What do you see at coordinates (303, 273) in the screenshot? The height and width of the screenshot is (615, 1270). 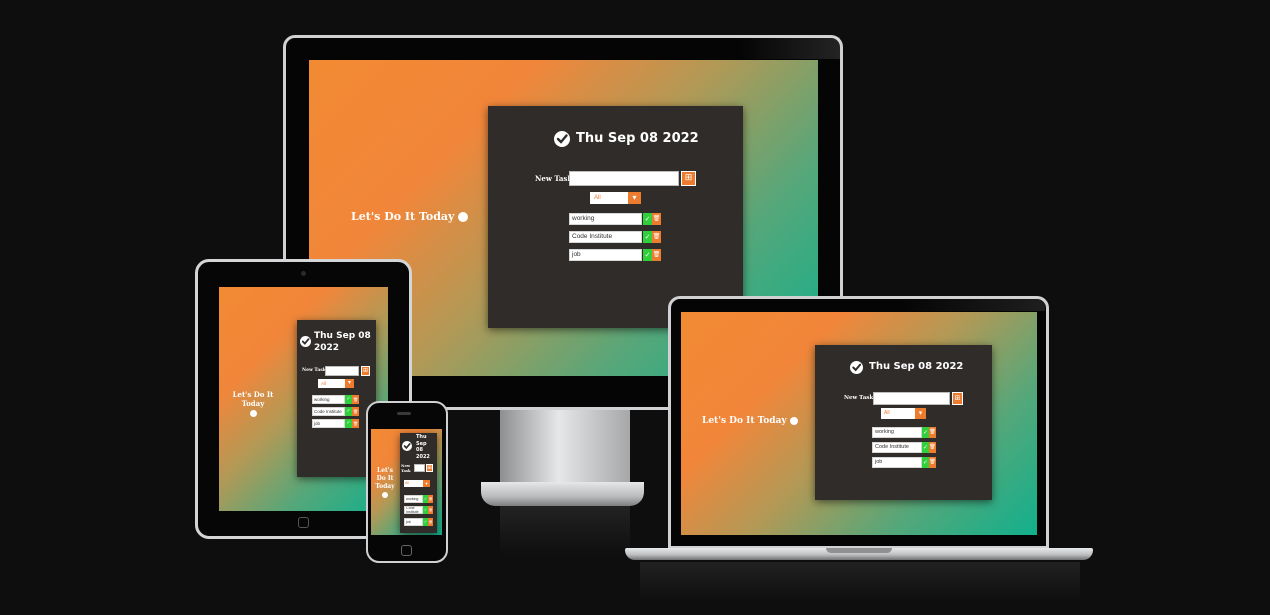 I see `tablet-camera` at bounding box center [303, 273].